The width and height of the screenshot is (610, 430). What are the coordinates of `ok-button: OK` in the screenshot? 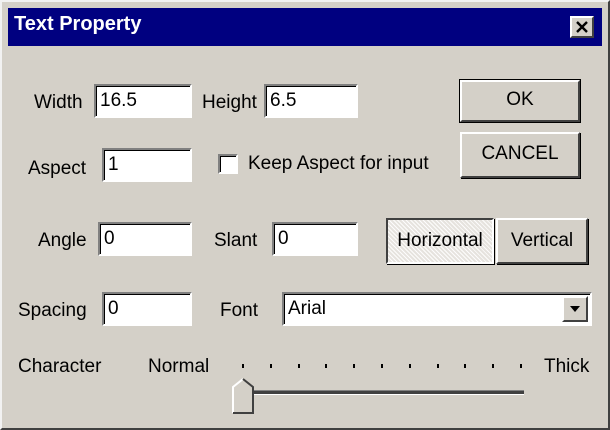 It's located at (520, 101).